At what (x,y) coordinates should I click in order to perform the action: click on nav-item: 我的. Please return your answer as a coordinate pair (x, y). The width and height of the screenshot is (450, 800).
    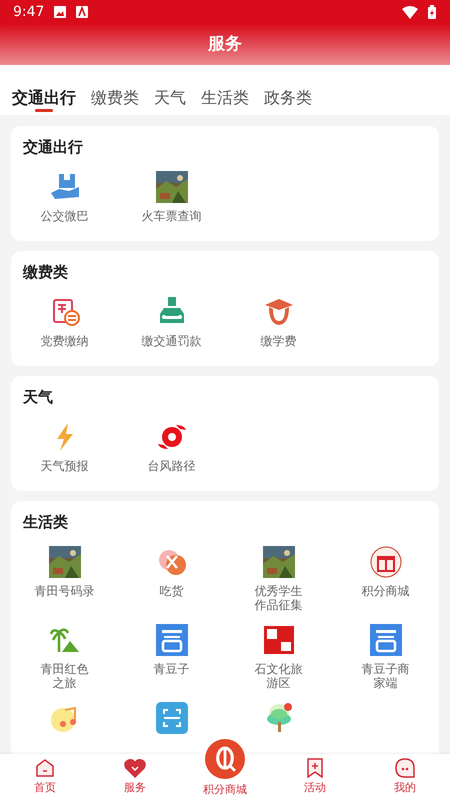
    Looking at the image, I should click on (405, 777).